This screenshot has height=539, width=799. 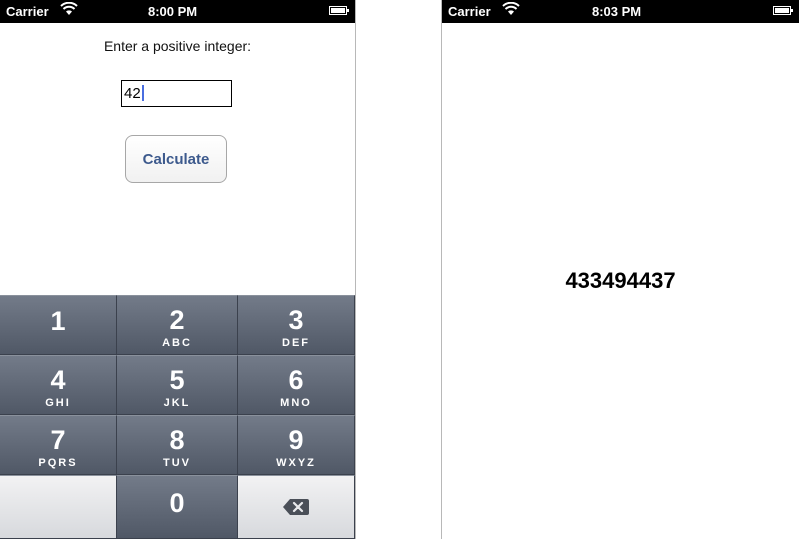 I want to click on key-7: 7 PQRS, so click(x=58, y=445).